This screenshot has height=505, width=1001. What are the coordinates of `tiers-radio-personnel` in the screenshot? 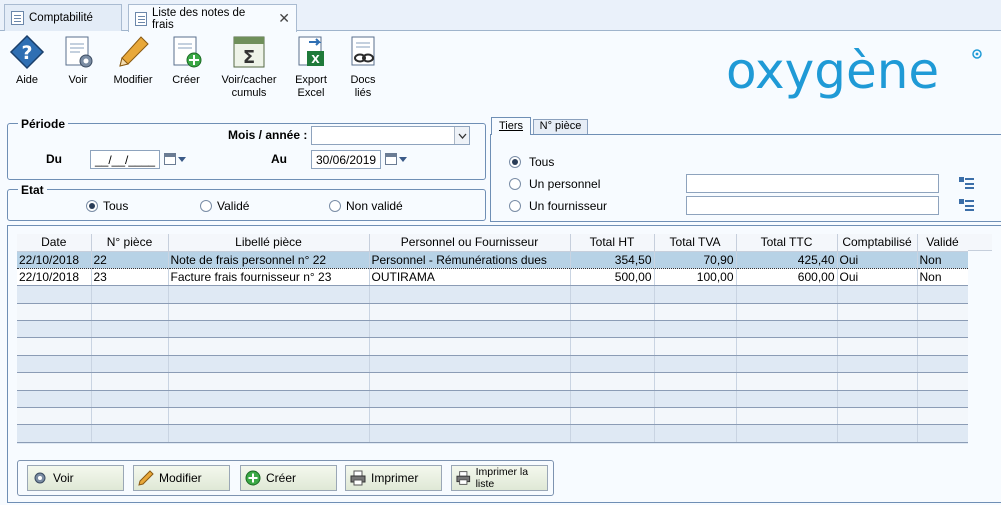 It's located at (515, 184).